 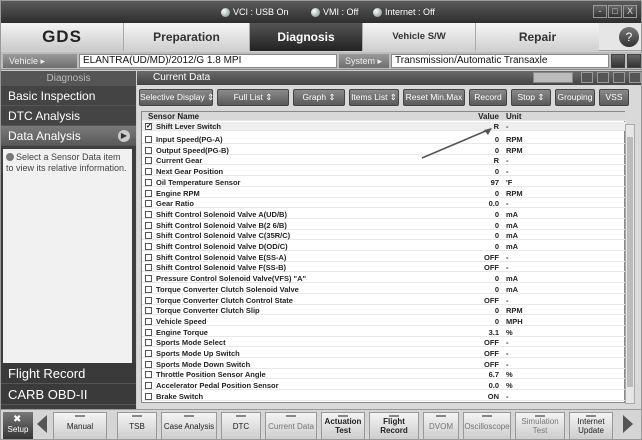 I want to click on tab-preparation: Preparation, so click(x=186, y=37).